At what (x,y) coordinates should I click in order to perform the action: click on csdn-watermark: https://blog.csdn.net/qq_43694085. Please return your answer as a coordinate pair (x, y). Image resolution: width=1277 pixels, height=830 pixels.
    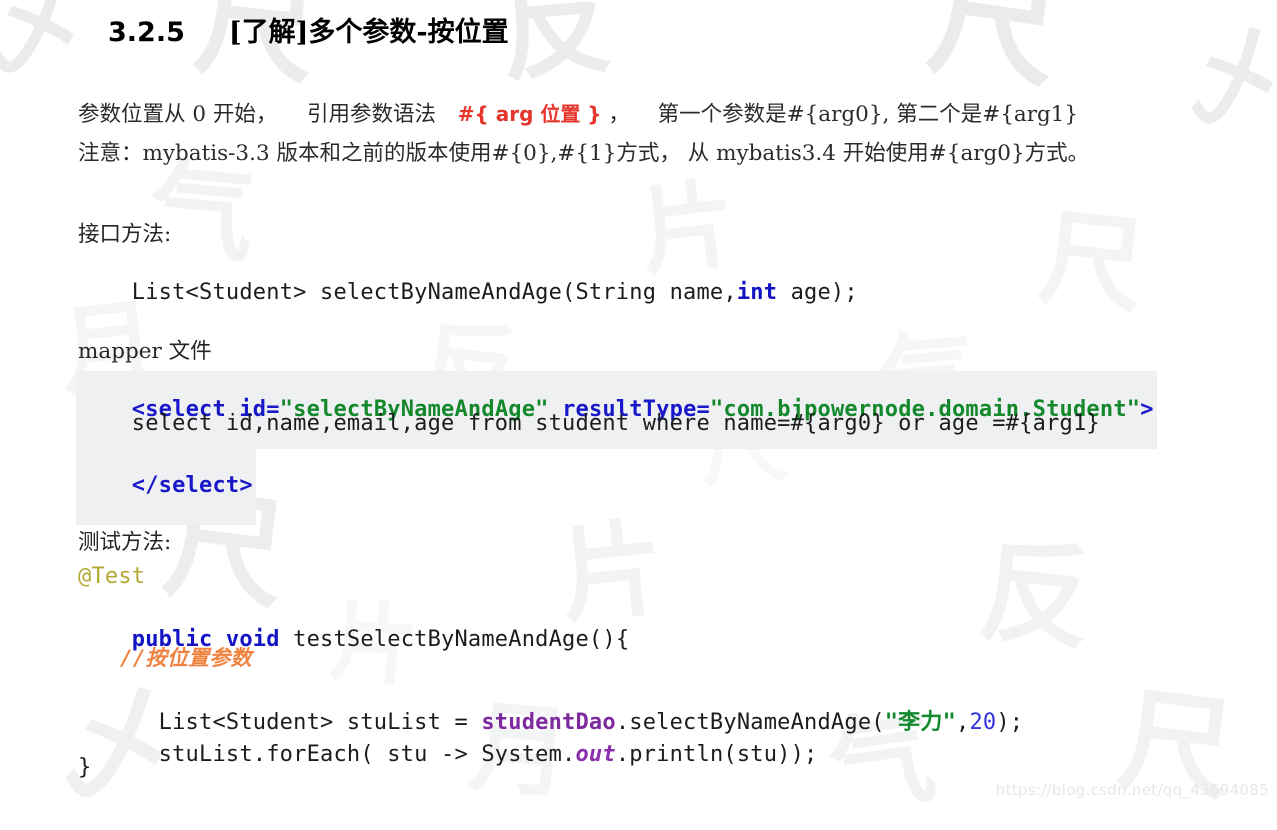
    Looking at the image, I should click on (1132, 790).